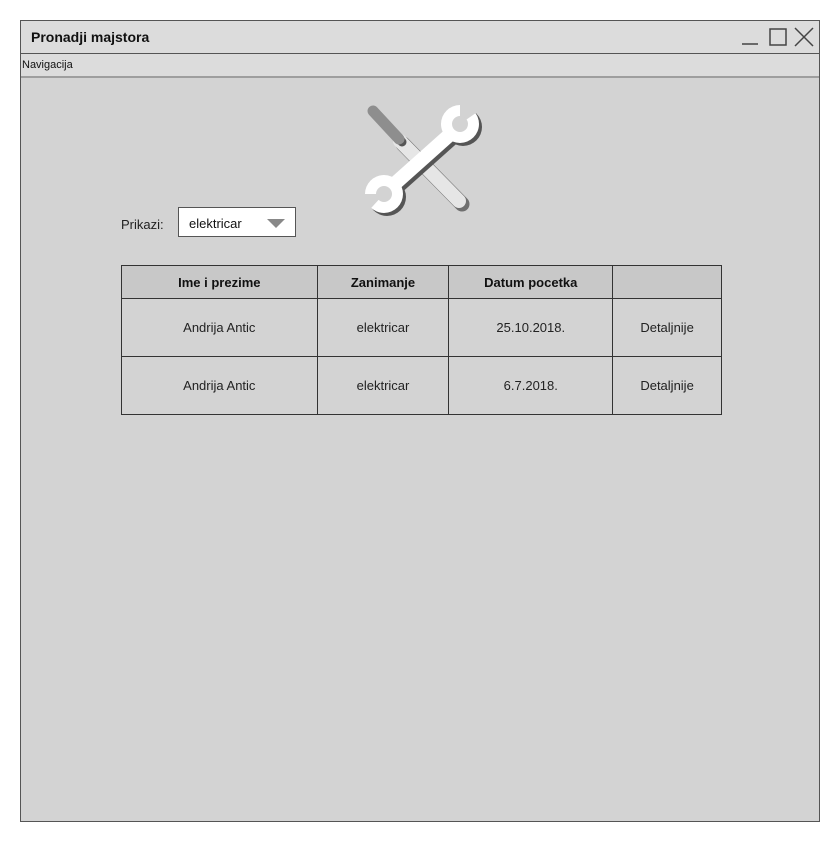 This screenshot has height=841, width=840. What do you see at coordinates (804, 37) in the screenshot?
I see `close-icon` at bounding box center [804, 37].